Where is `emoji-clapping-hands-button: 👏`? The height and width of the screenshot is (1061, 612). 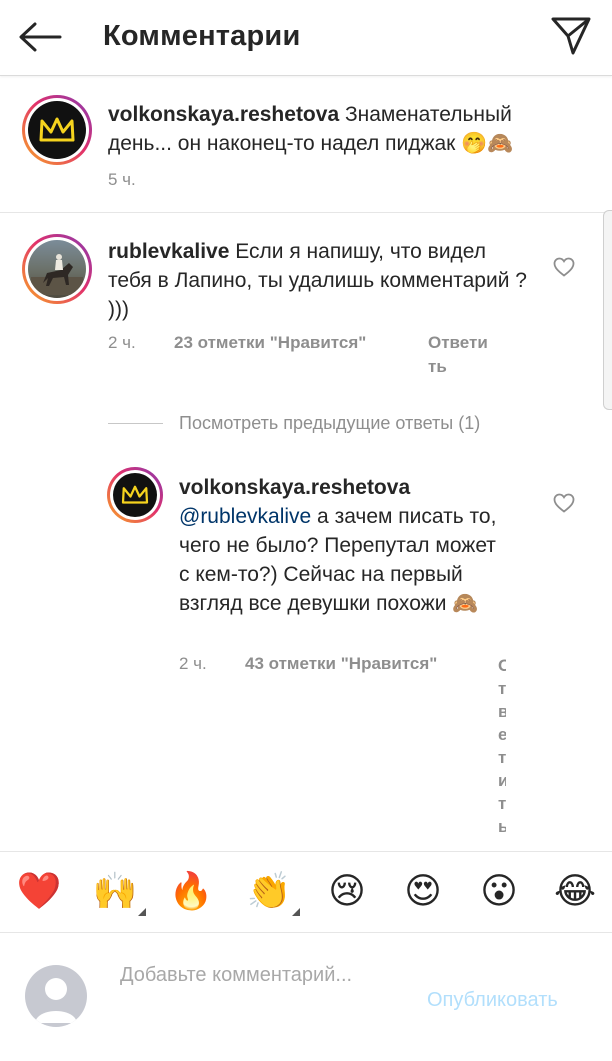 emoji-clapping-hands-button: 👏 is located at coordinates (272, 891).